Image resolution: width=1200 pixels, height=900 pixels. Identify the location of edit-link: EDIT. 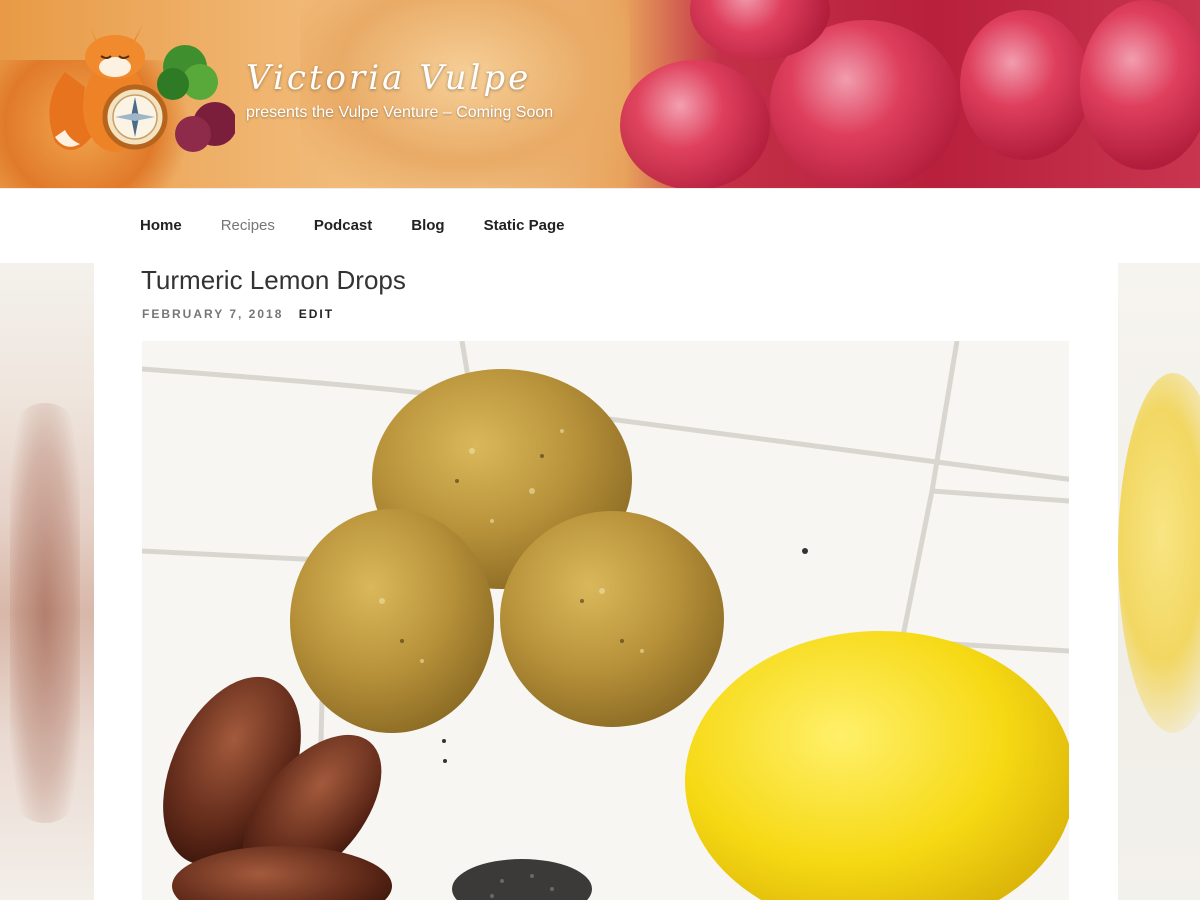
(316, 314).